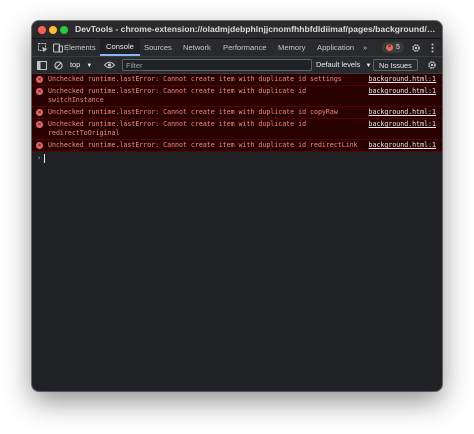 This screenshot has width=474, height=434. What do you see at coordinates (75, 64) in the screenshot?
I see `context-label: top` at bounding box center [75, 64].